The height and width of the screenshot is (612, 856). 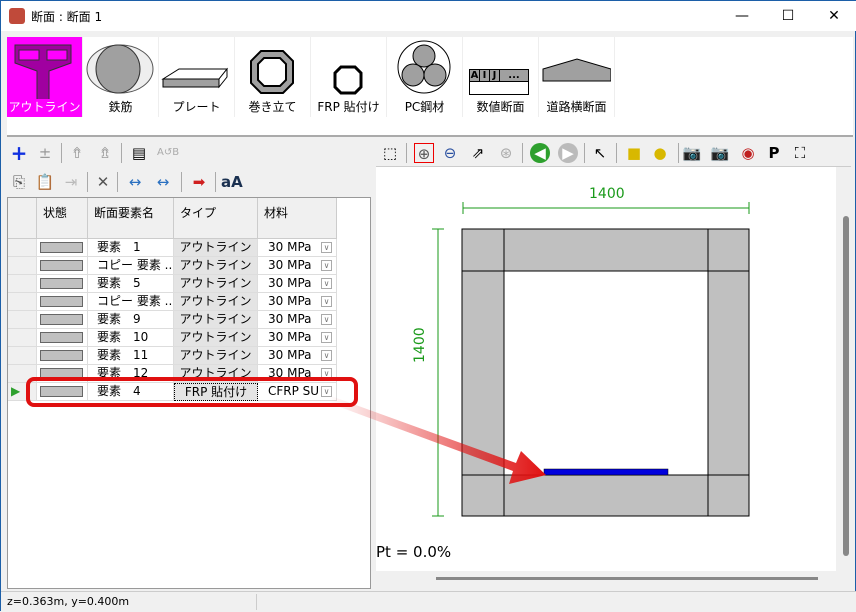 What do you see at coordinates (131, 356) in the screenshot?
I see `name-cell: 要素 11` at bounding box center [131, 356].